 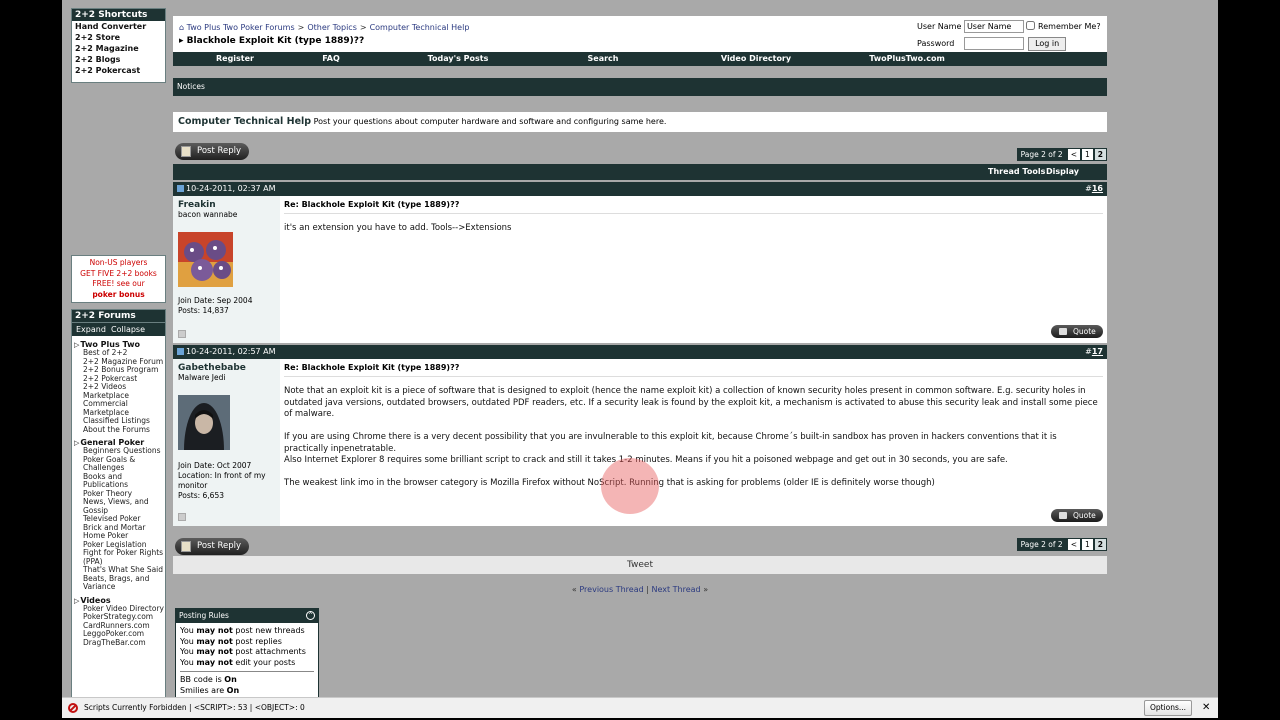 I want to click on forum-link: Poker Goals & Challenges, so click(x=118, y=464).